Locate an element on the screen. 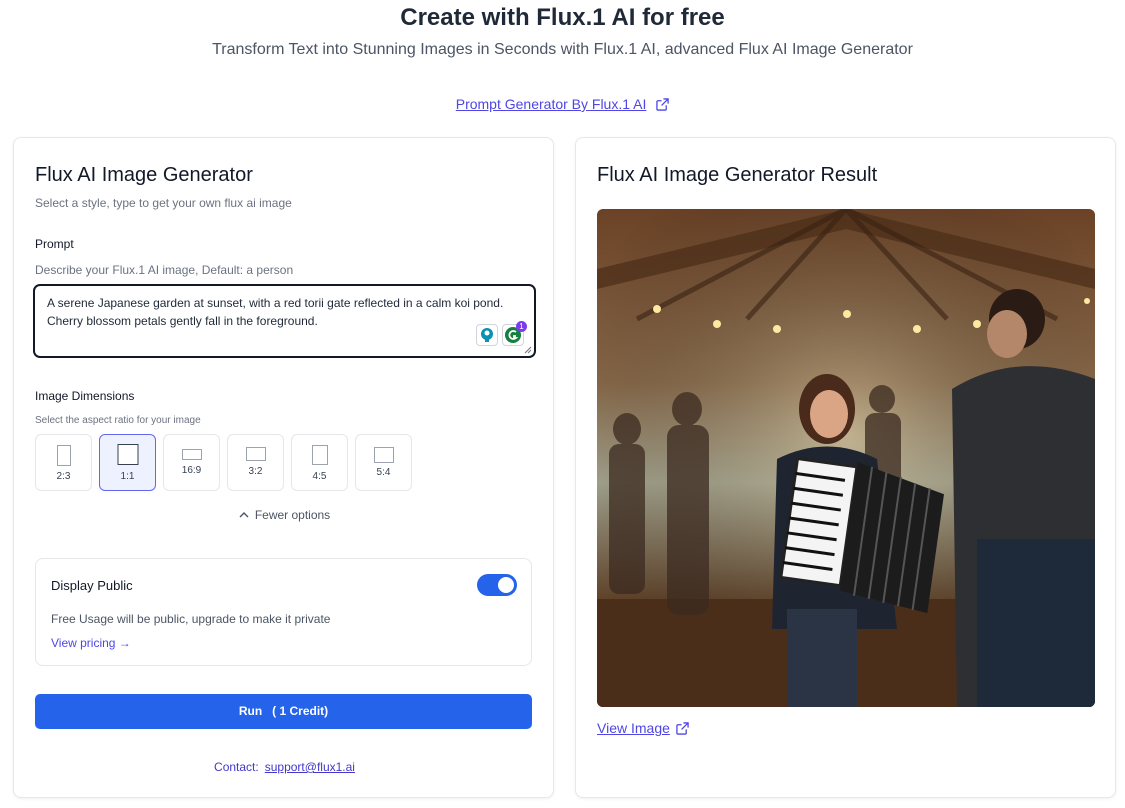 The height and width of the screenshot is (808, 1125). ratio-option-4-5: 4:5 is located at coordinates (319, 462).